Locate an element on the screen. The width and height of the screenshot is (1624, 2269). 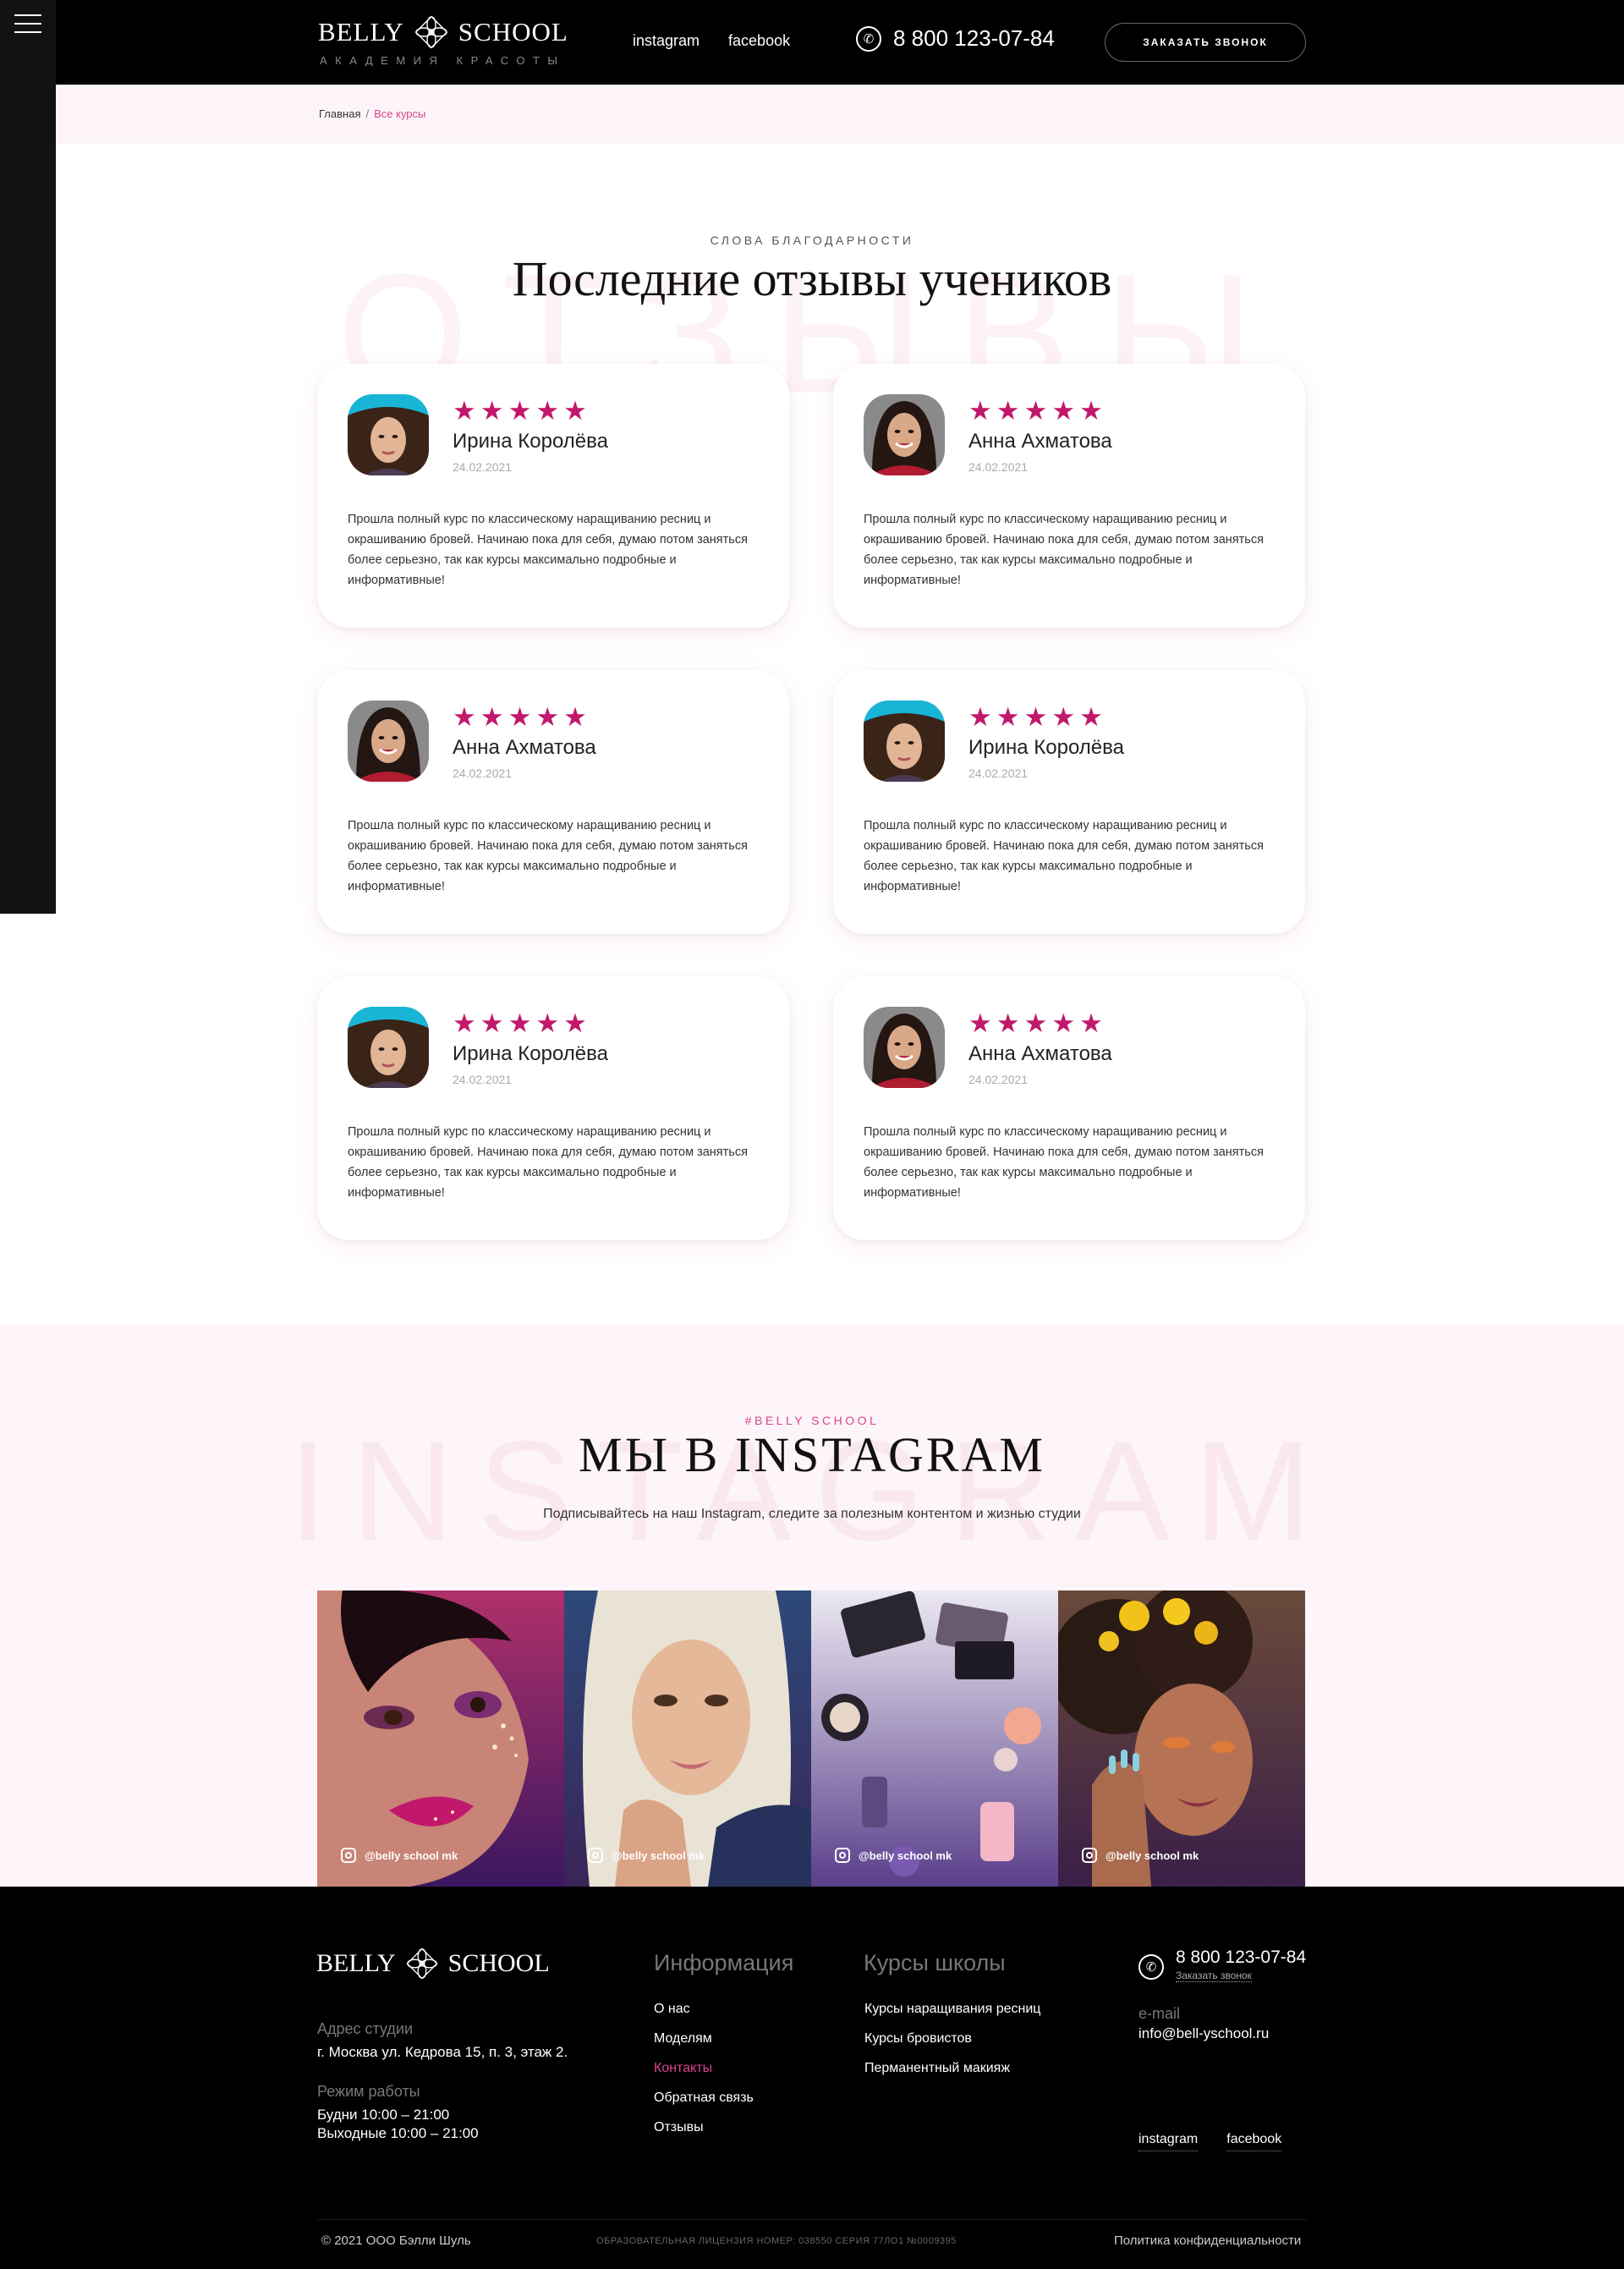
burger-menu-icon is located at coordinates (28, 24).